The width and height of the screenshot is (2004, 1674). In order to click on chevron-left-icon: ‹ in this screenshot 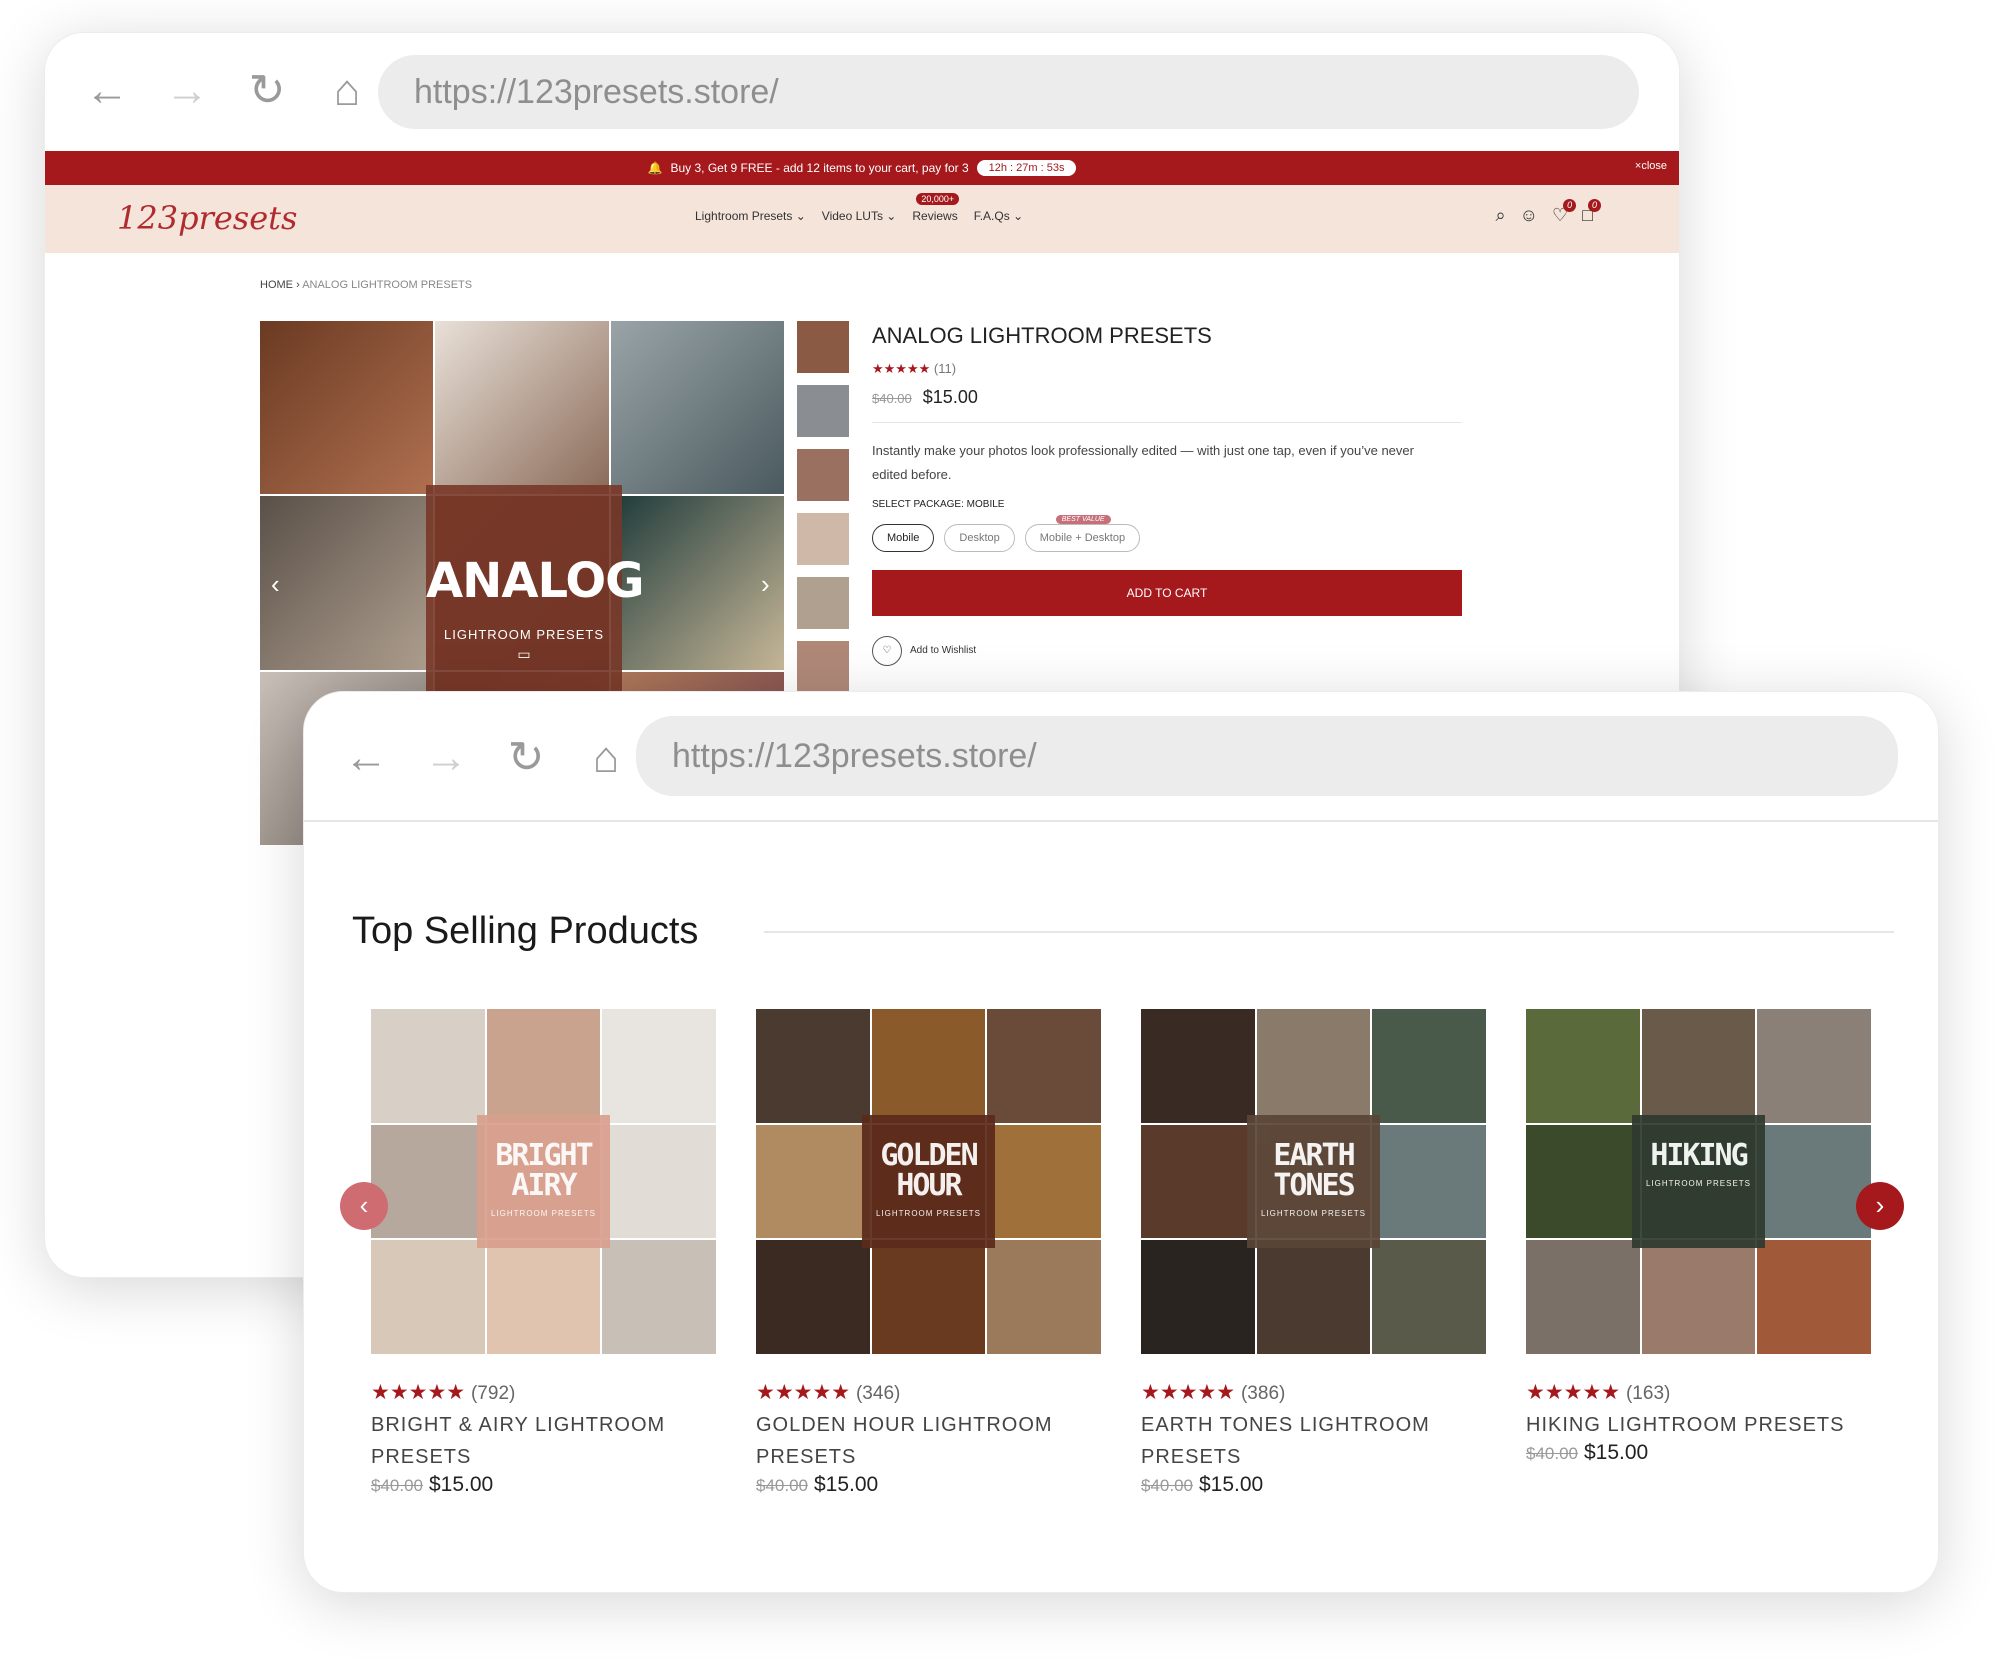, I will do `click(364, 1205)`.